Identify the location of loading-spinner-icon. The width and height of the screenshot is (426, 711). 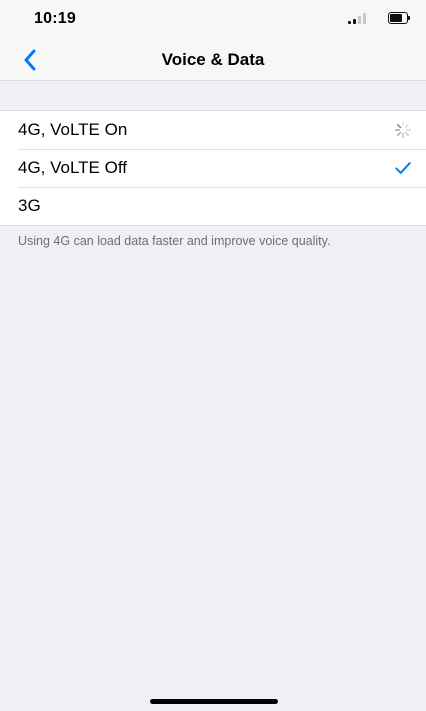
(403, 130).